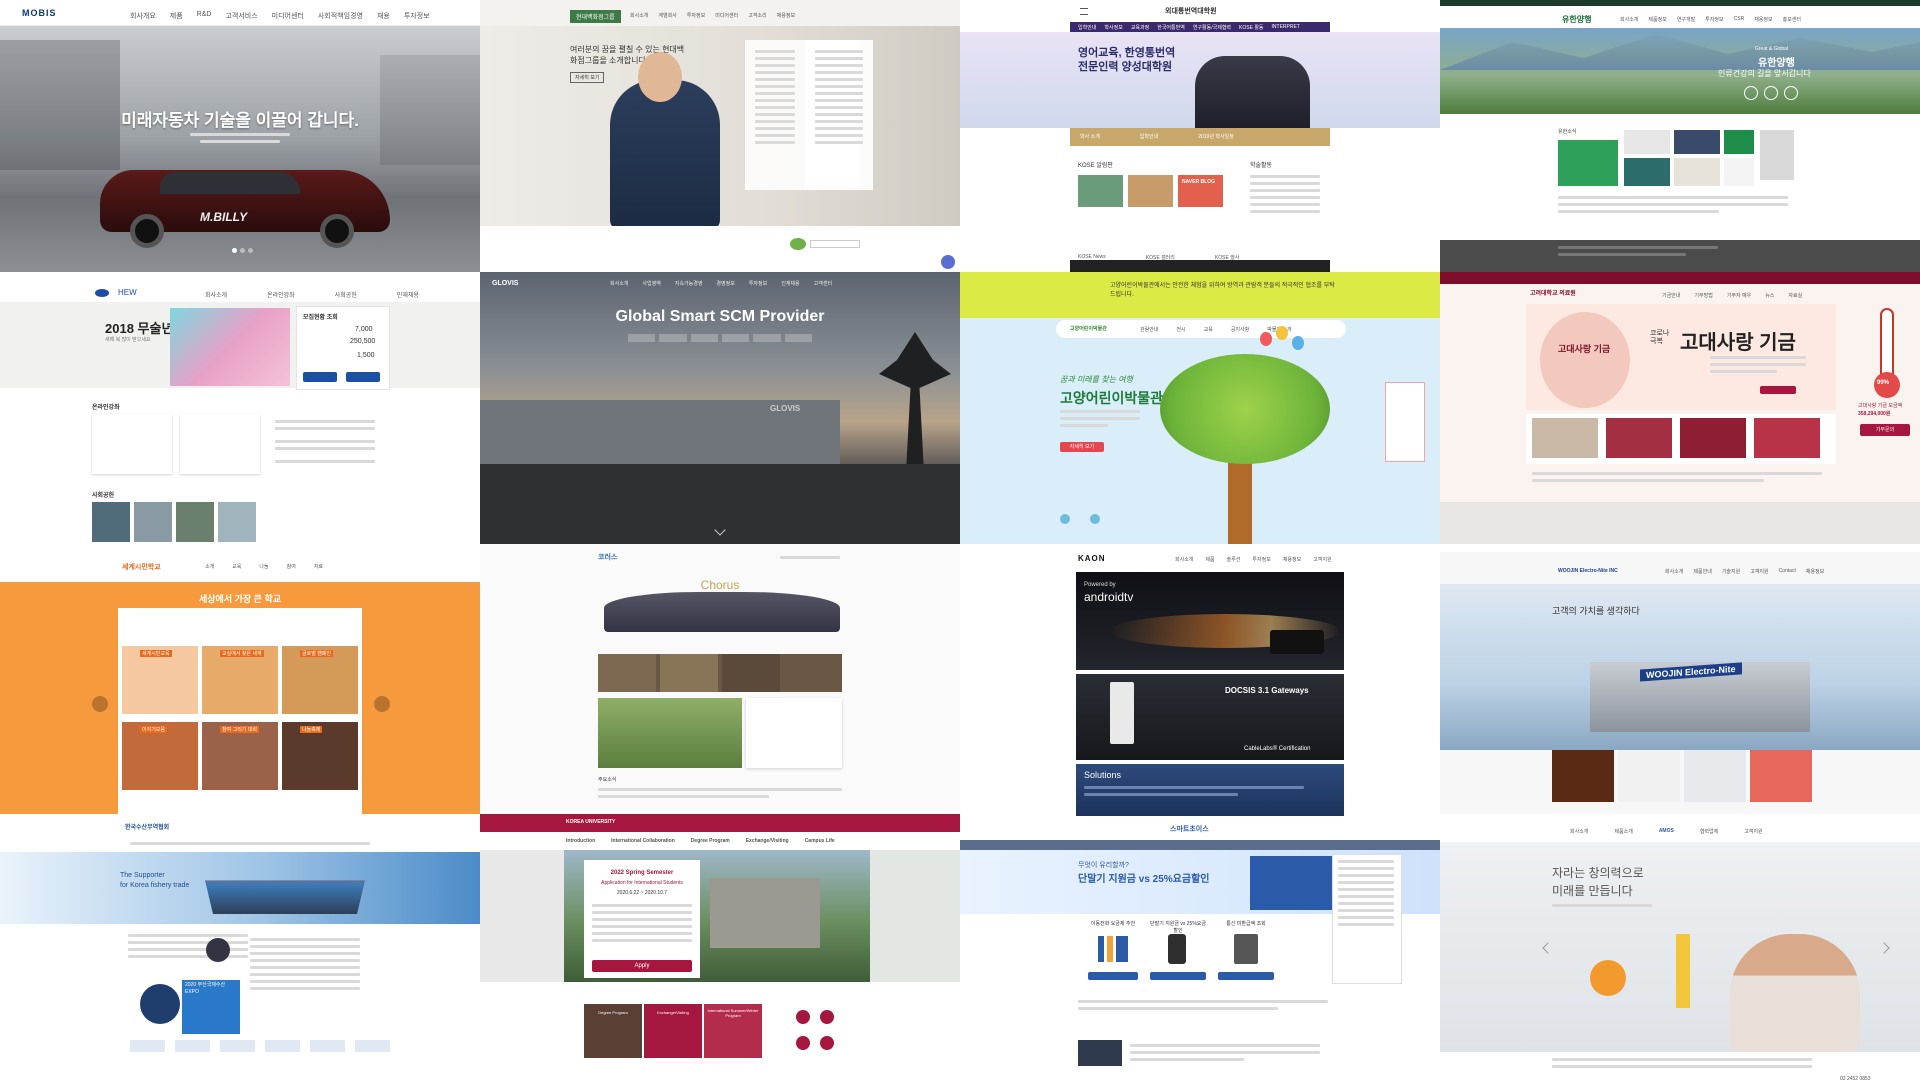 The height and width of the screenshot is (1090, 1920). Describe the element at coordinates (1671, 295) in the screenshot. I see `nav-item: 기금안내` at that location.